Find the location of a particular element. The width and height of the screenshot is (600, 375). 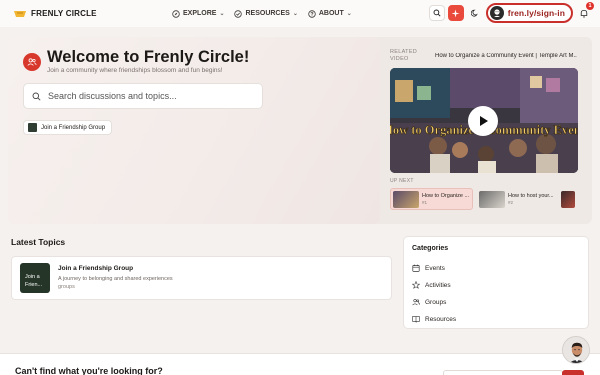

sign-in-button: fren.ly/sign-in is located at coordinates (529, 13).